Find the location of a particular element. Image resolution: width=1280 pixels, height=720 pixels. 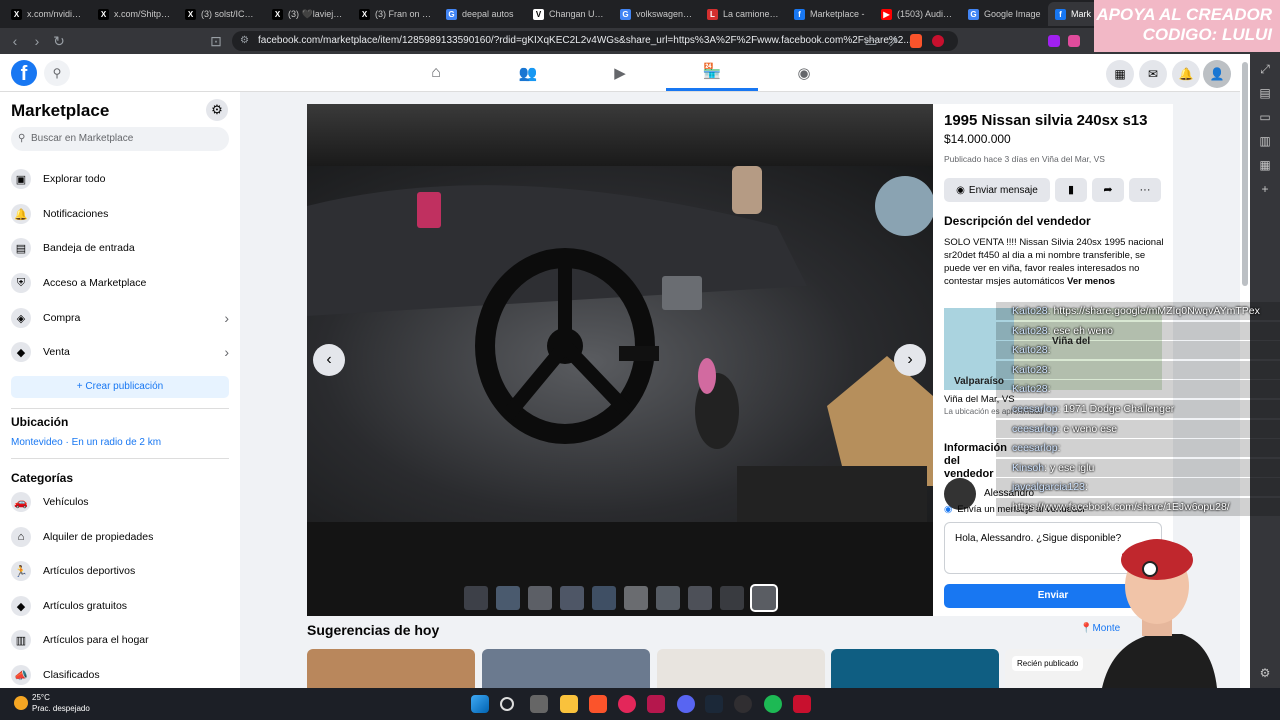

browser-tab: L La camioneta G is located at coordinates (743, 14).